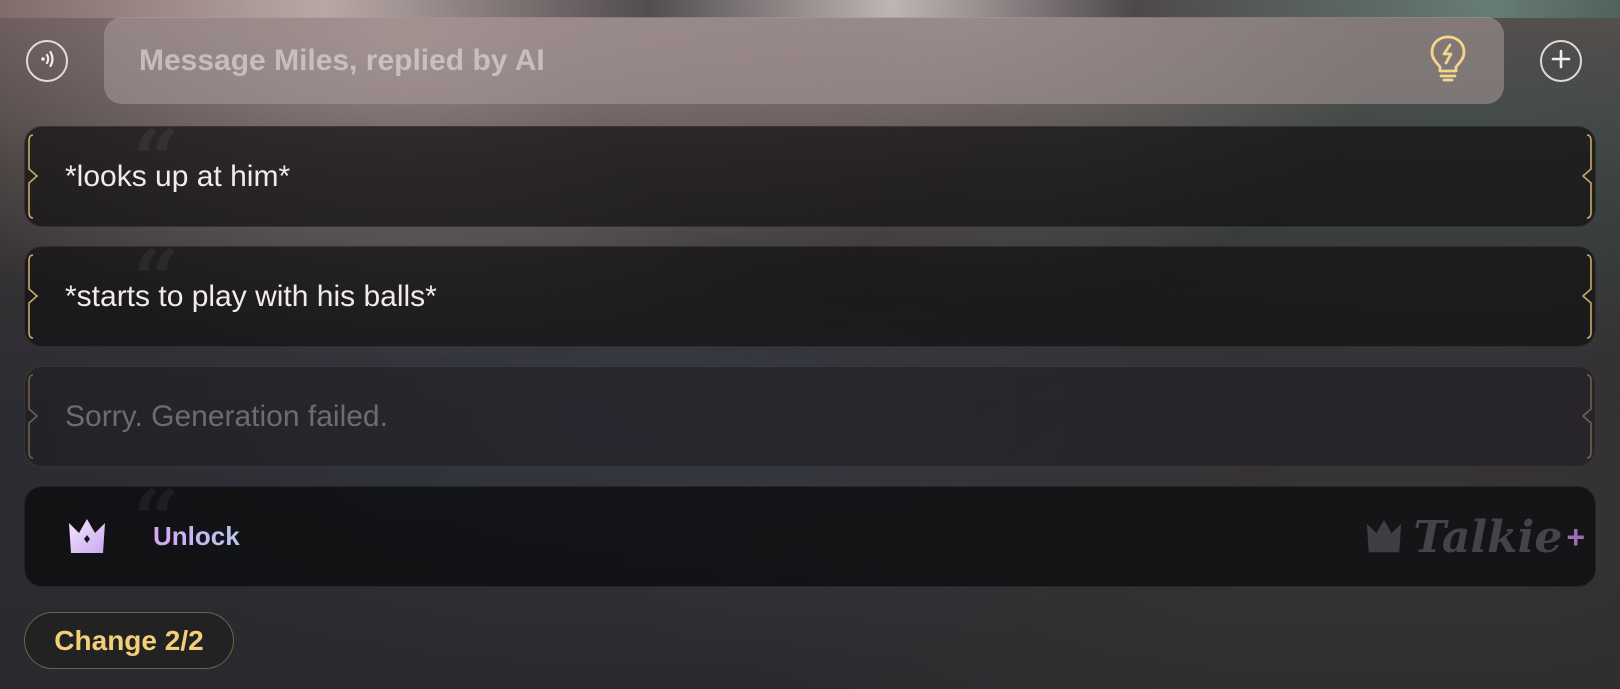 The image size is (1620, 689). What do you see at coordinates (1488, 537) in the screenshot?
I see `brand-name: Talkie` at bounding box center [1488, 537].